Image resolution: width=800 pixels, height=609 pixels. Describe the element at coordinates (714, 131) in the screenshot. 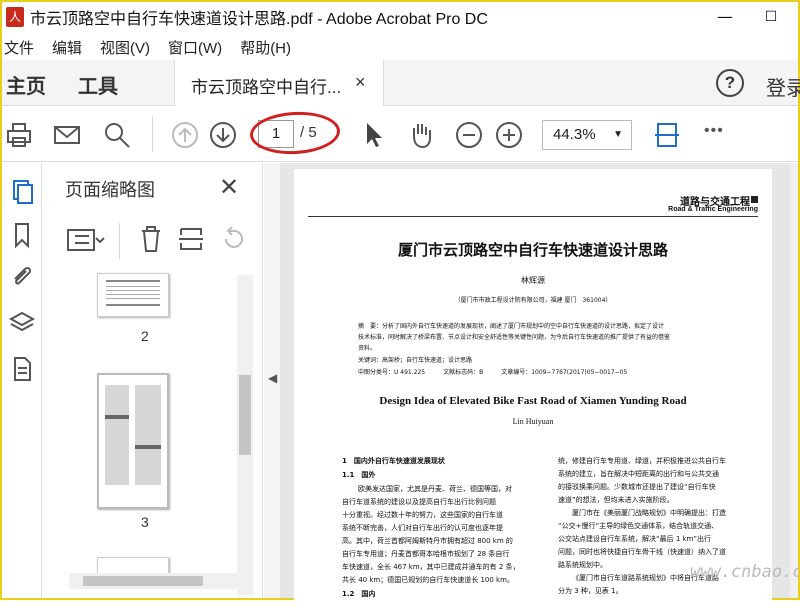

I see `more-tools-icon: •••` at that location.